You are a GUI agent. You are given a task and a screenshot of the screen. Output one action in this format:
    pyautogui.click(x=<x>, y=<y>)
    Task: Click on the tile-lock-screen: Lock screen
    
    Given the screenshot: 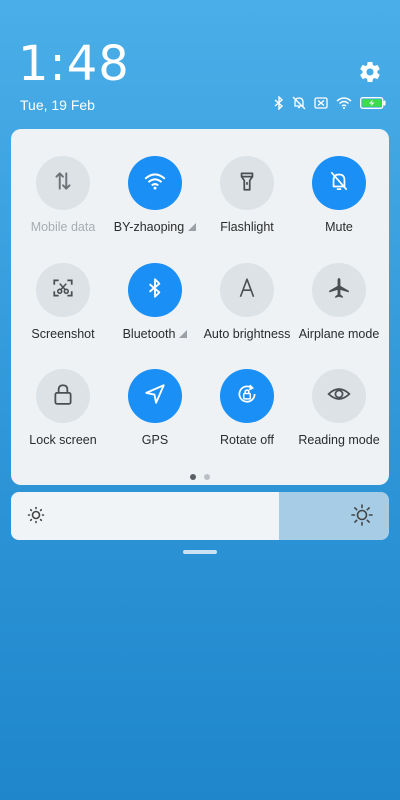 What is the action you would take?
    pyautogui.click(x=63, y=408)
    